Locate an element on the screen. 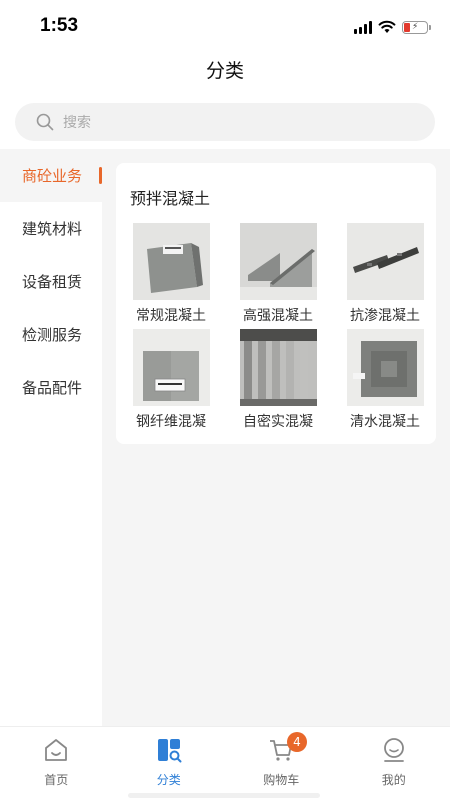  page-title: 分类 is located at coordinates (224, 71).